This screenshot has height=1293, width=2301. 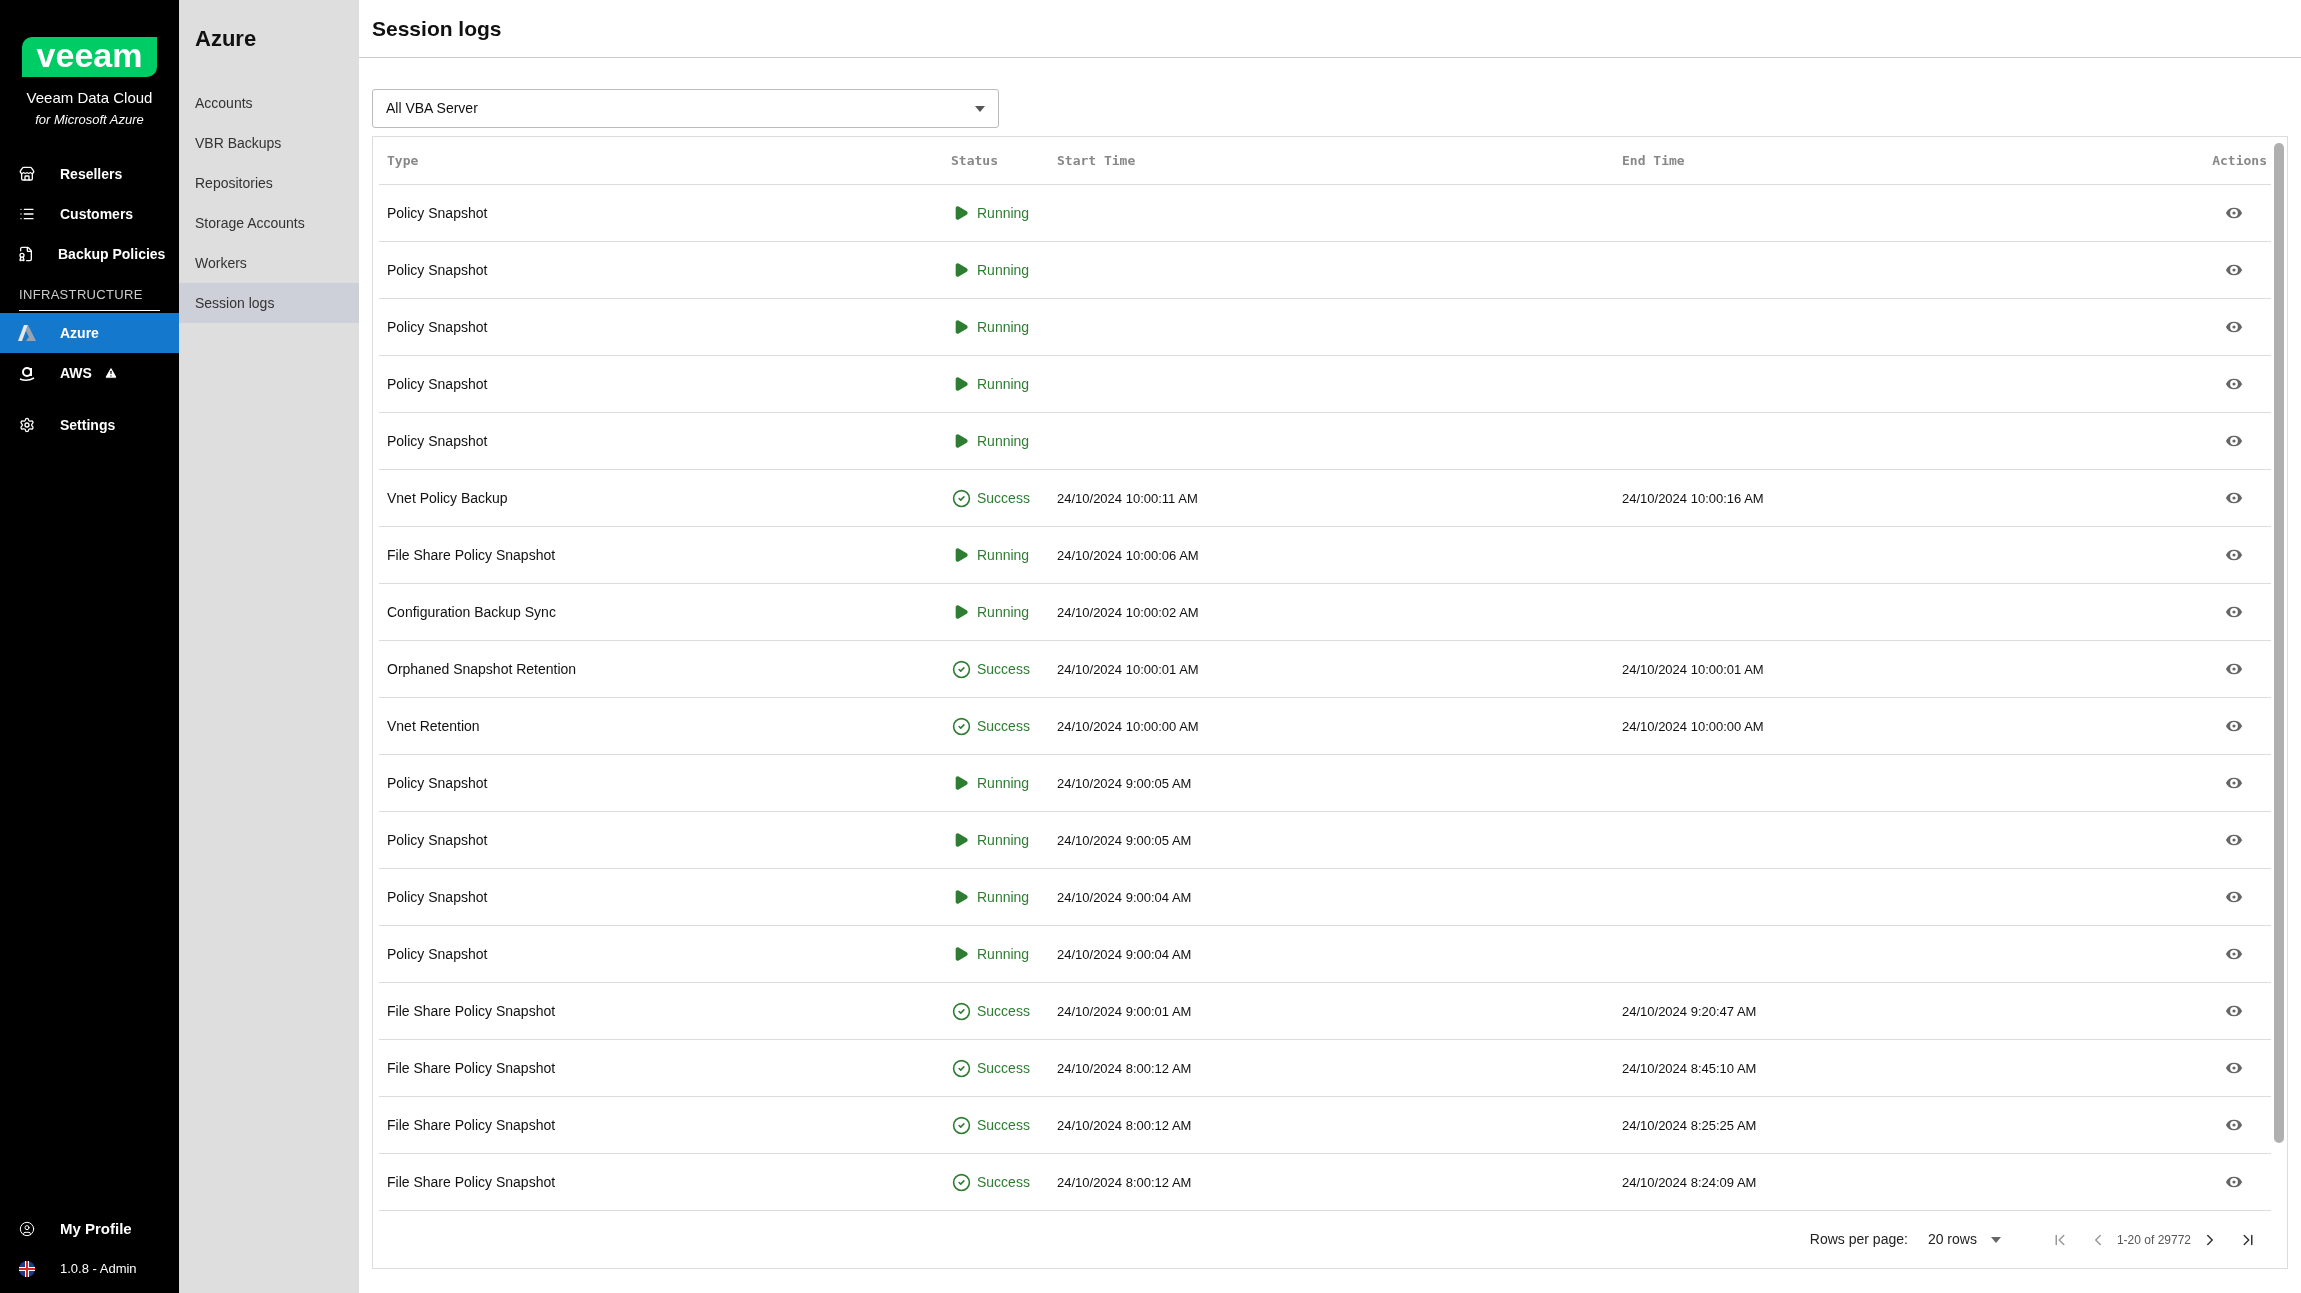 I want to click on subnav-title: Azure, so click(x=226, y=39).